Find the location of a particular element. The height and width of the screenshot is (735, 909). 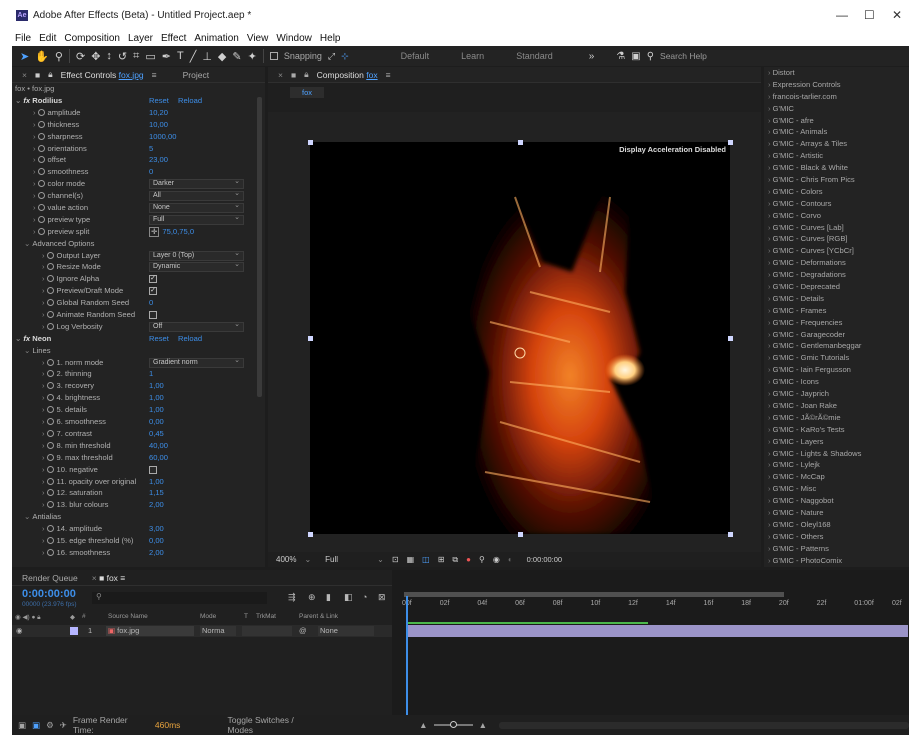

property-value: 1,15 is located at coordinates (156, 493).